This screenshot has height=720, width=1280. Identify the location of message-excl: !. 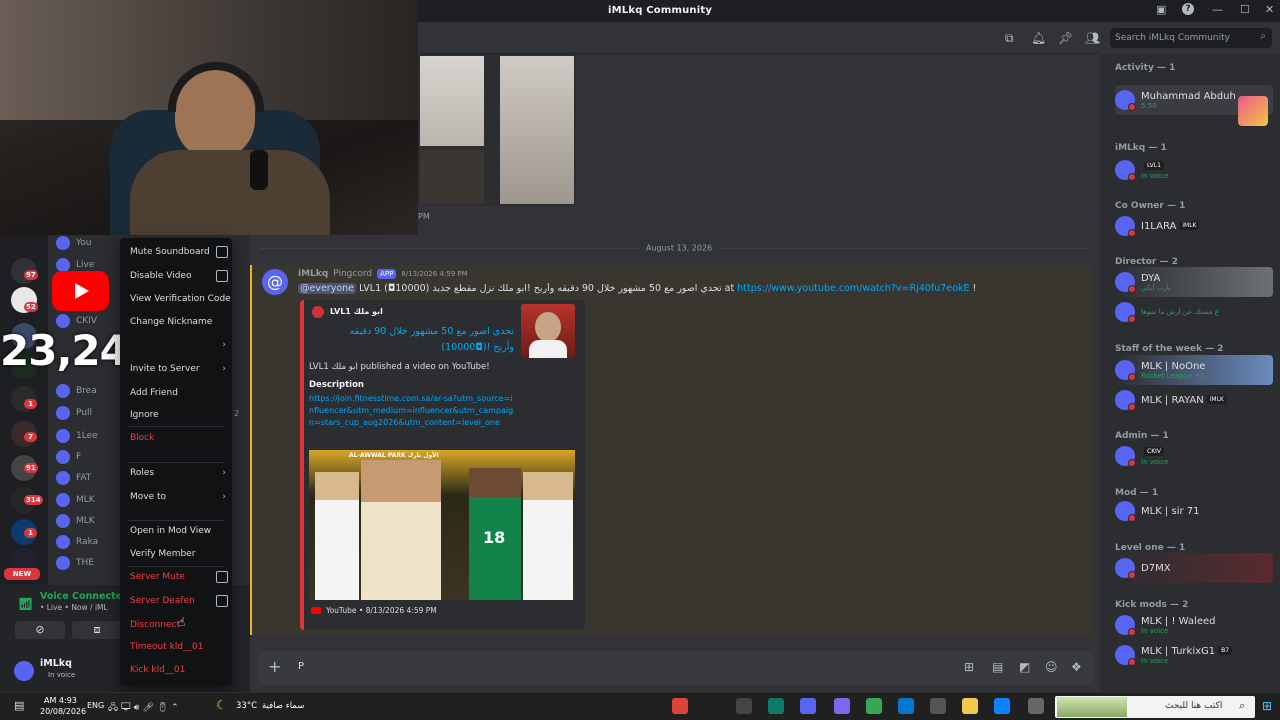
(974, 288).